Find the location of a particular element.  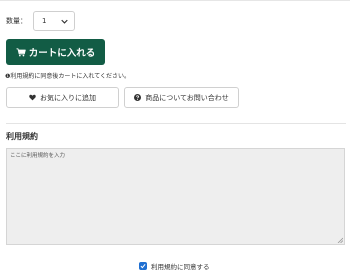

quantity-value: 1 is located at coordinates (44, 21).